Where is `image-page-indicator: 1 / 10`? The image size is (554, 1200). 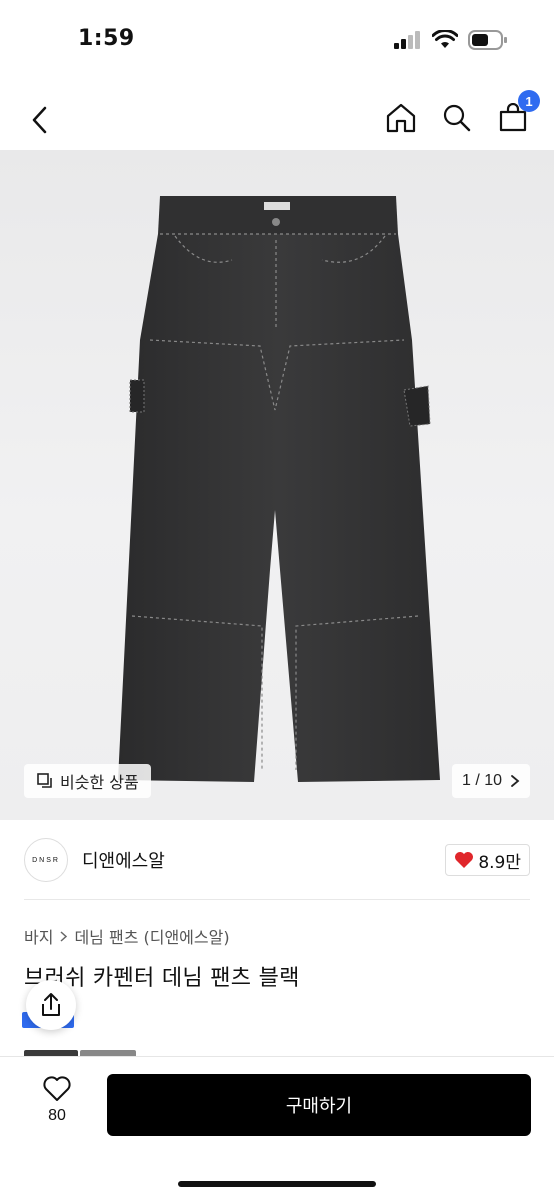 image-page-indicator: 1 / 10 is located at coordinates (490, 781).